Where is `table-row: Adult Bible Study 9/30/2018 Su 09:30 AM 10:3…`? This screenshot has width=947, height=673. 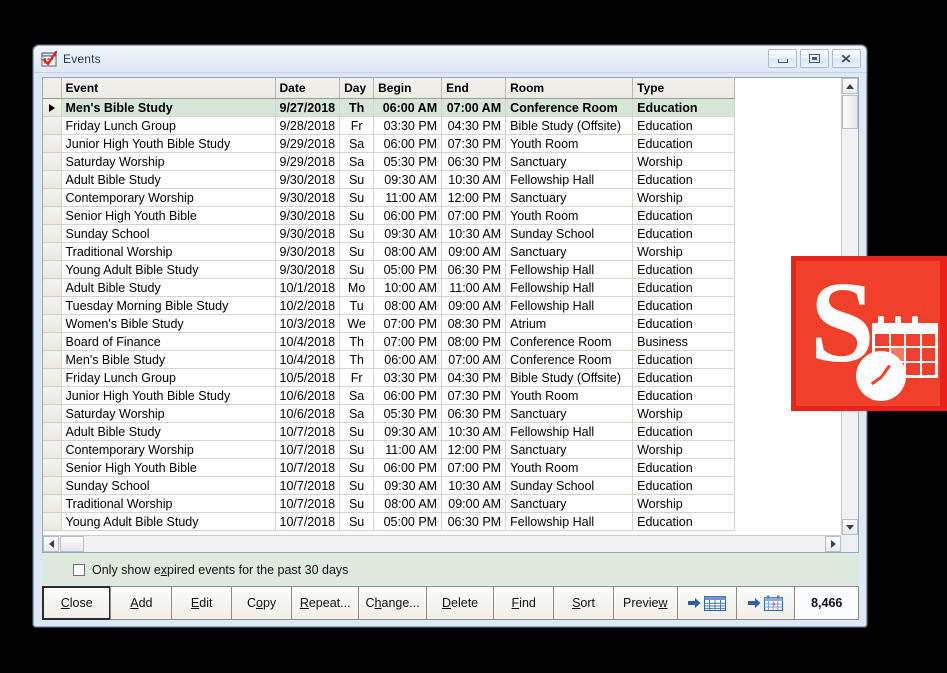
table-row: Adult Bible Study 9/30/2018 Su 09:30 AM 10:3… is located at coordinates (389, 179).